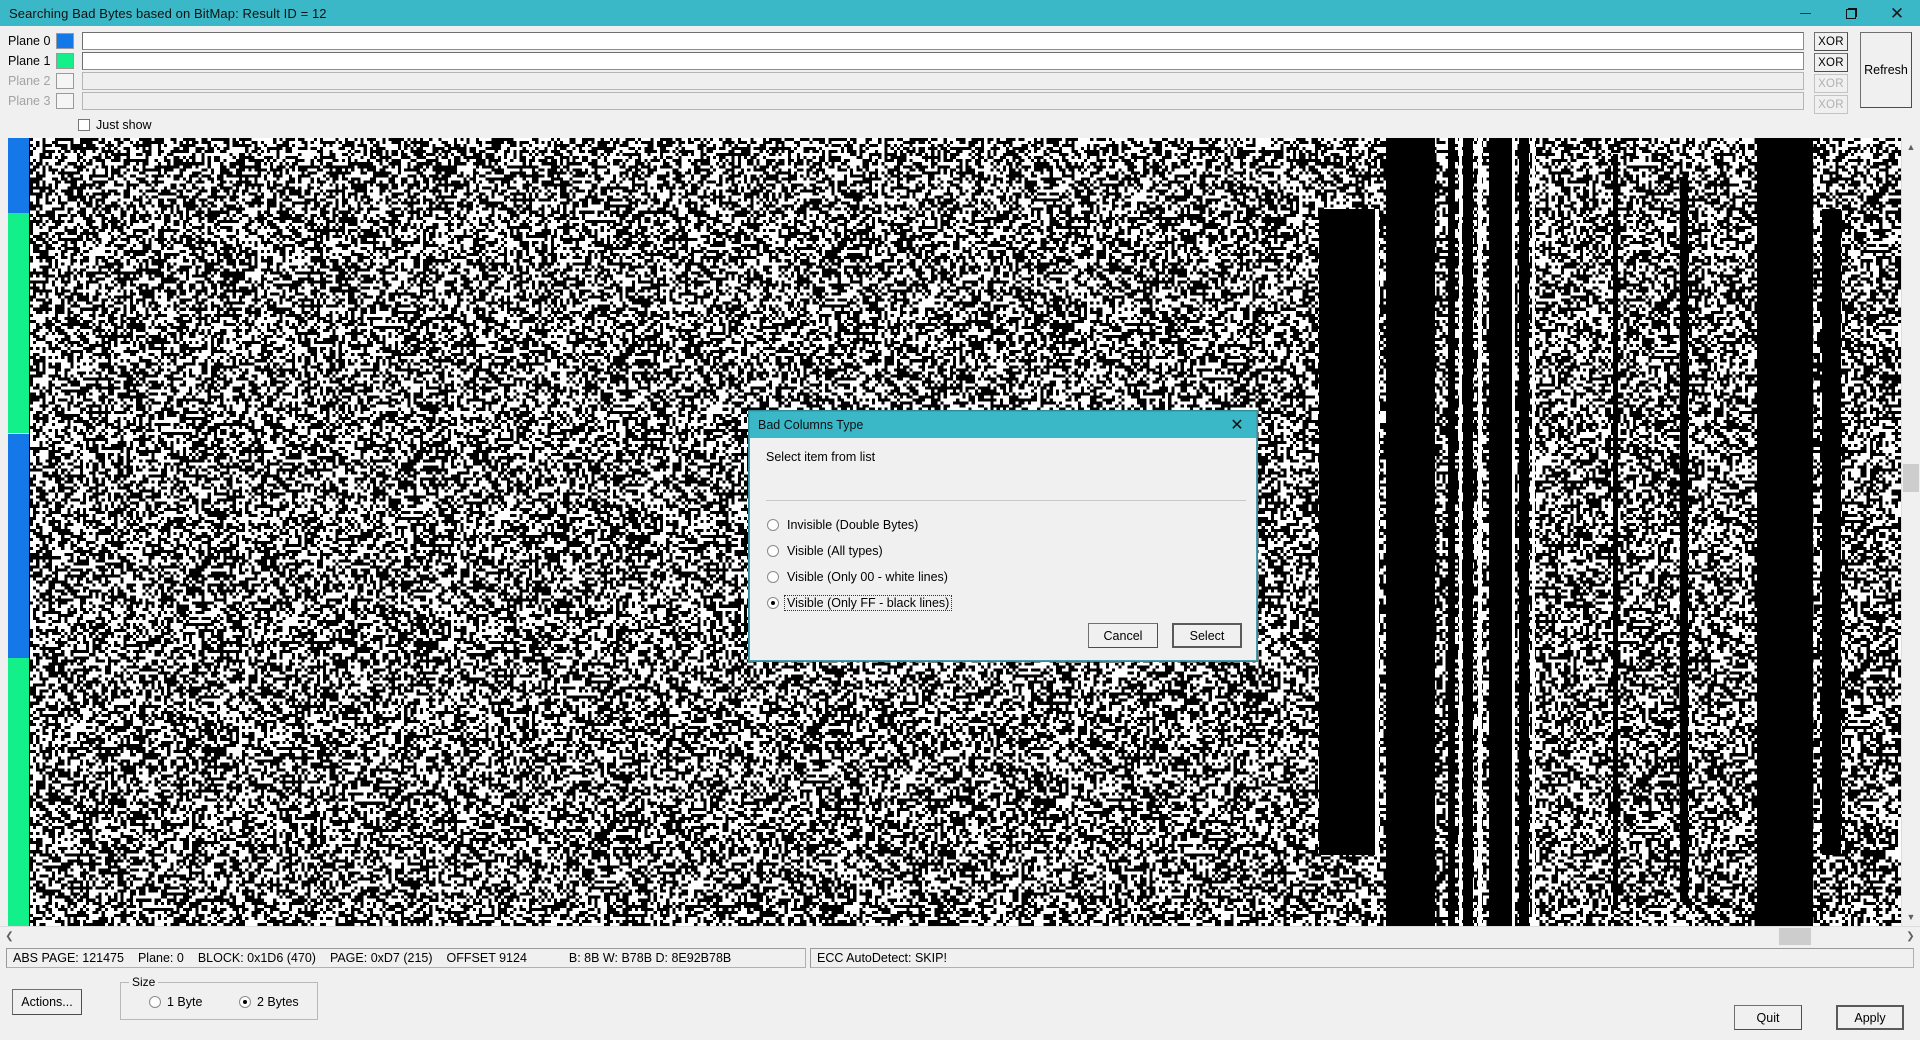 The width and height of the screenshot is (1920, 1040). Describe the element at coordinates (1011, 603) in the screenshot. I see `option-visible-only-ff-black-lines: Visible (Only FF - black lines)` at that location.